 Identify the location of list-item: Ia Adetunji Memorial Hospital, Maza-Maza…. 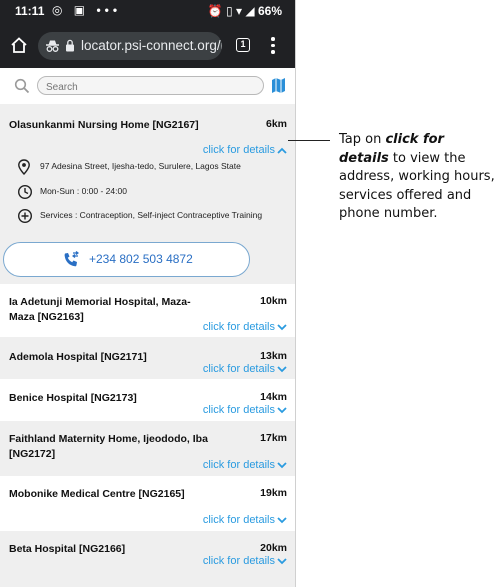
(147, 310).